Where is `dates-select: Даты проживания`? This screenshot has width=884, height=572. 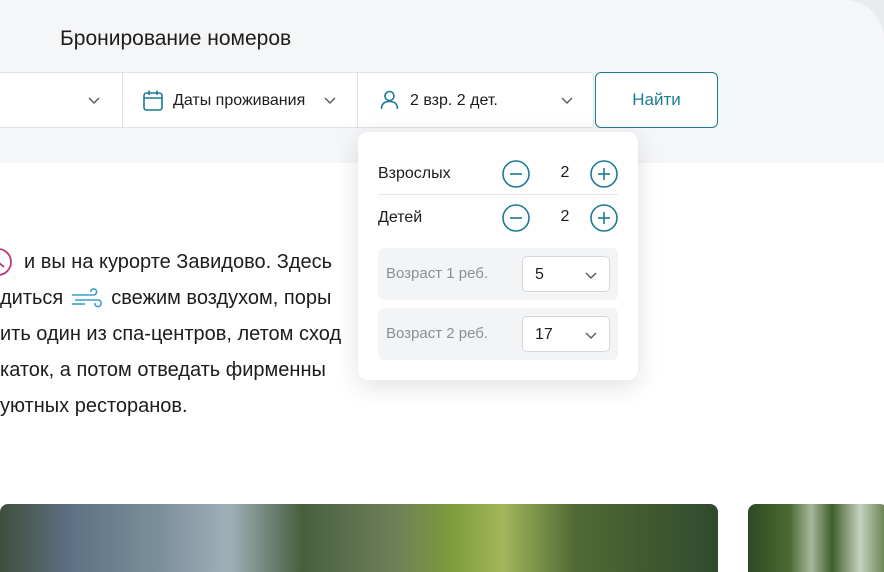 dates-select: Даты проживания is located at coordinates (240, 100).